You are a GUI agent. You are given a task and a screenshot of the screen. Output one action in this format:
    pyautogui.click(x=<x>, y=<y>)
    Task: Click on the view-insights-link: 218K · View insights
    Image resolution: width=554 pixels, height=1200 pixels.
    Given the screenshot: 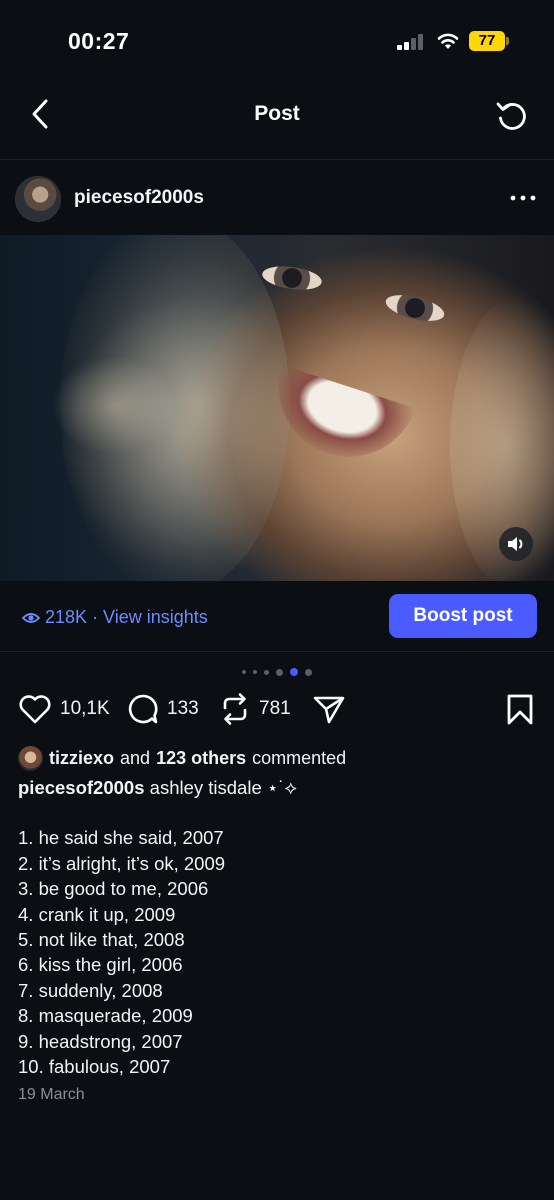 What is the action you would take?
    pyautogui.click(x=115, y=617)
    